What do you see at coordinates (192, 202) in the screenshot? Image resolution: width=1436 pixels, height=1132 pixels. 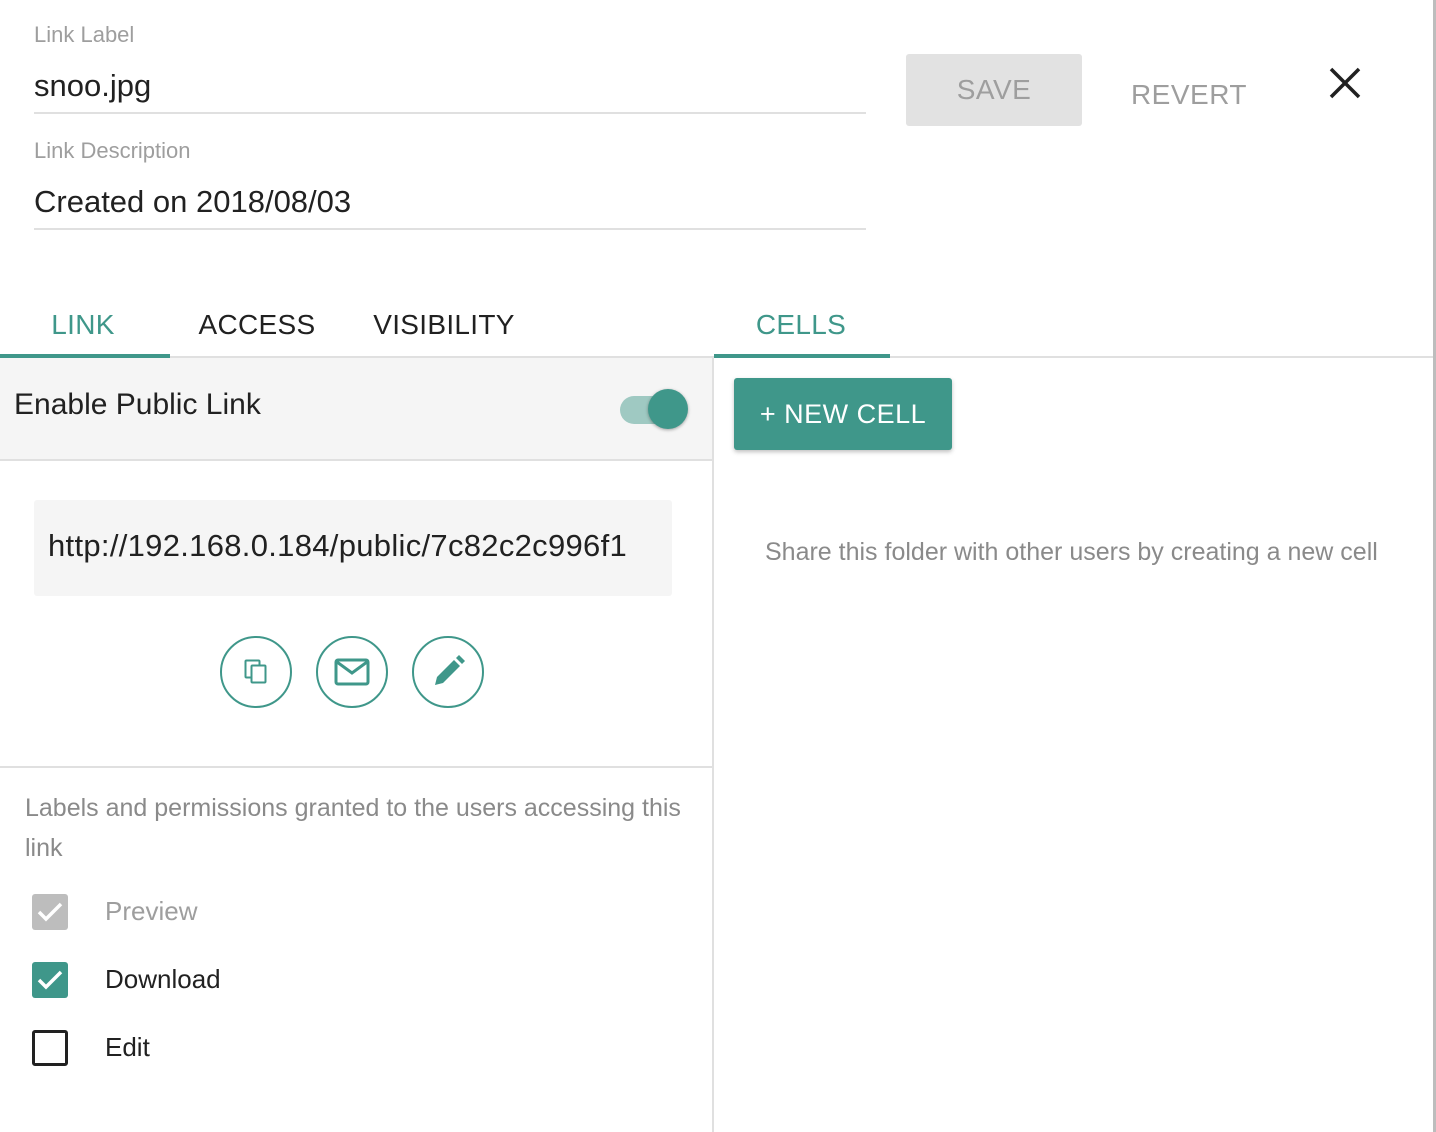 I see `link-description-input: Created on 2018/08/03` at bounding box center [192, 202].